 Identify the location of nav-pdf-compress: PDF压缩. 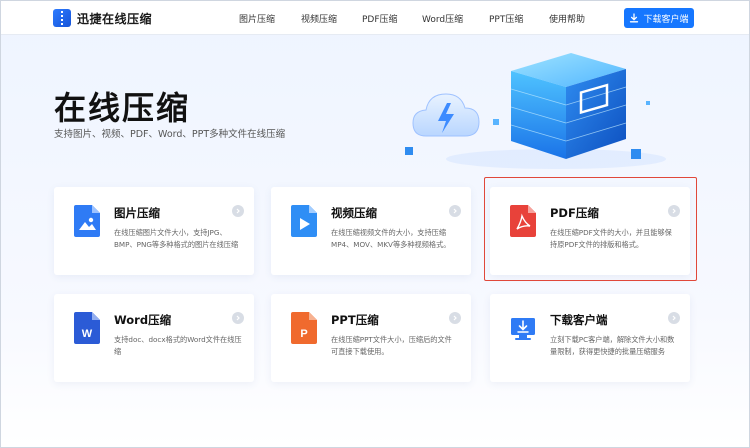
(380, 18).